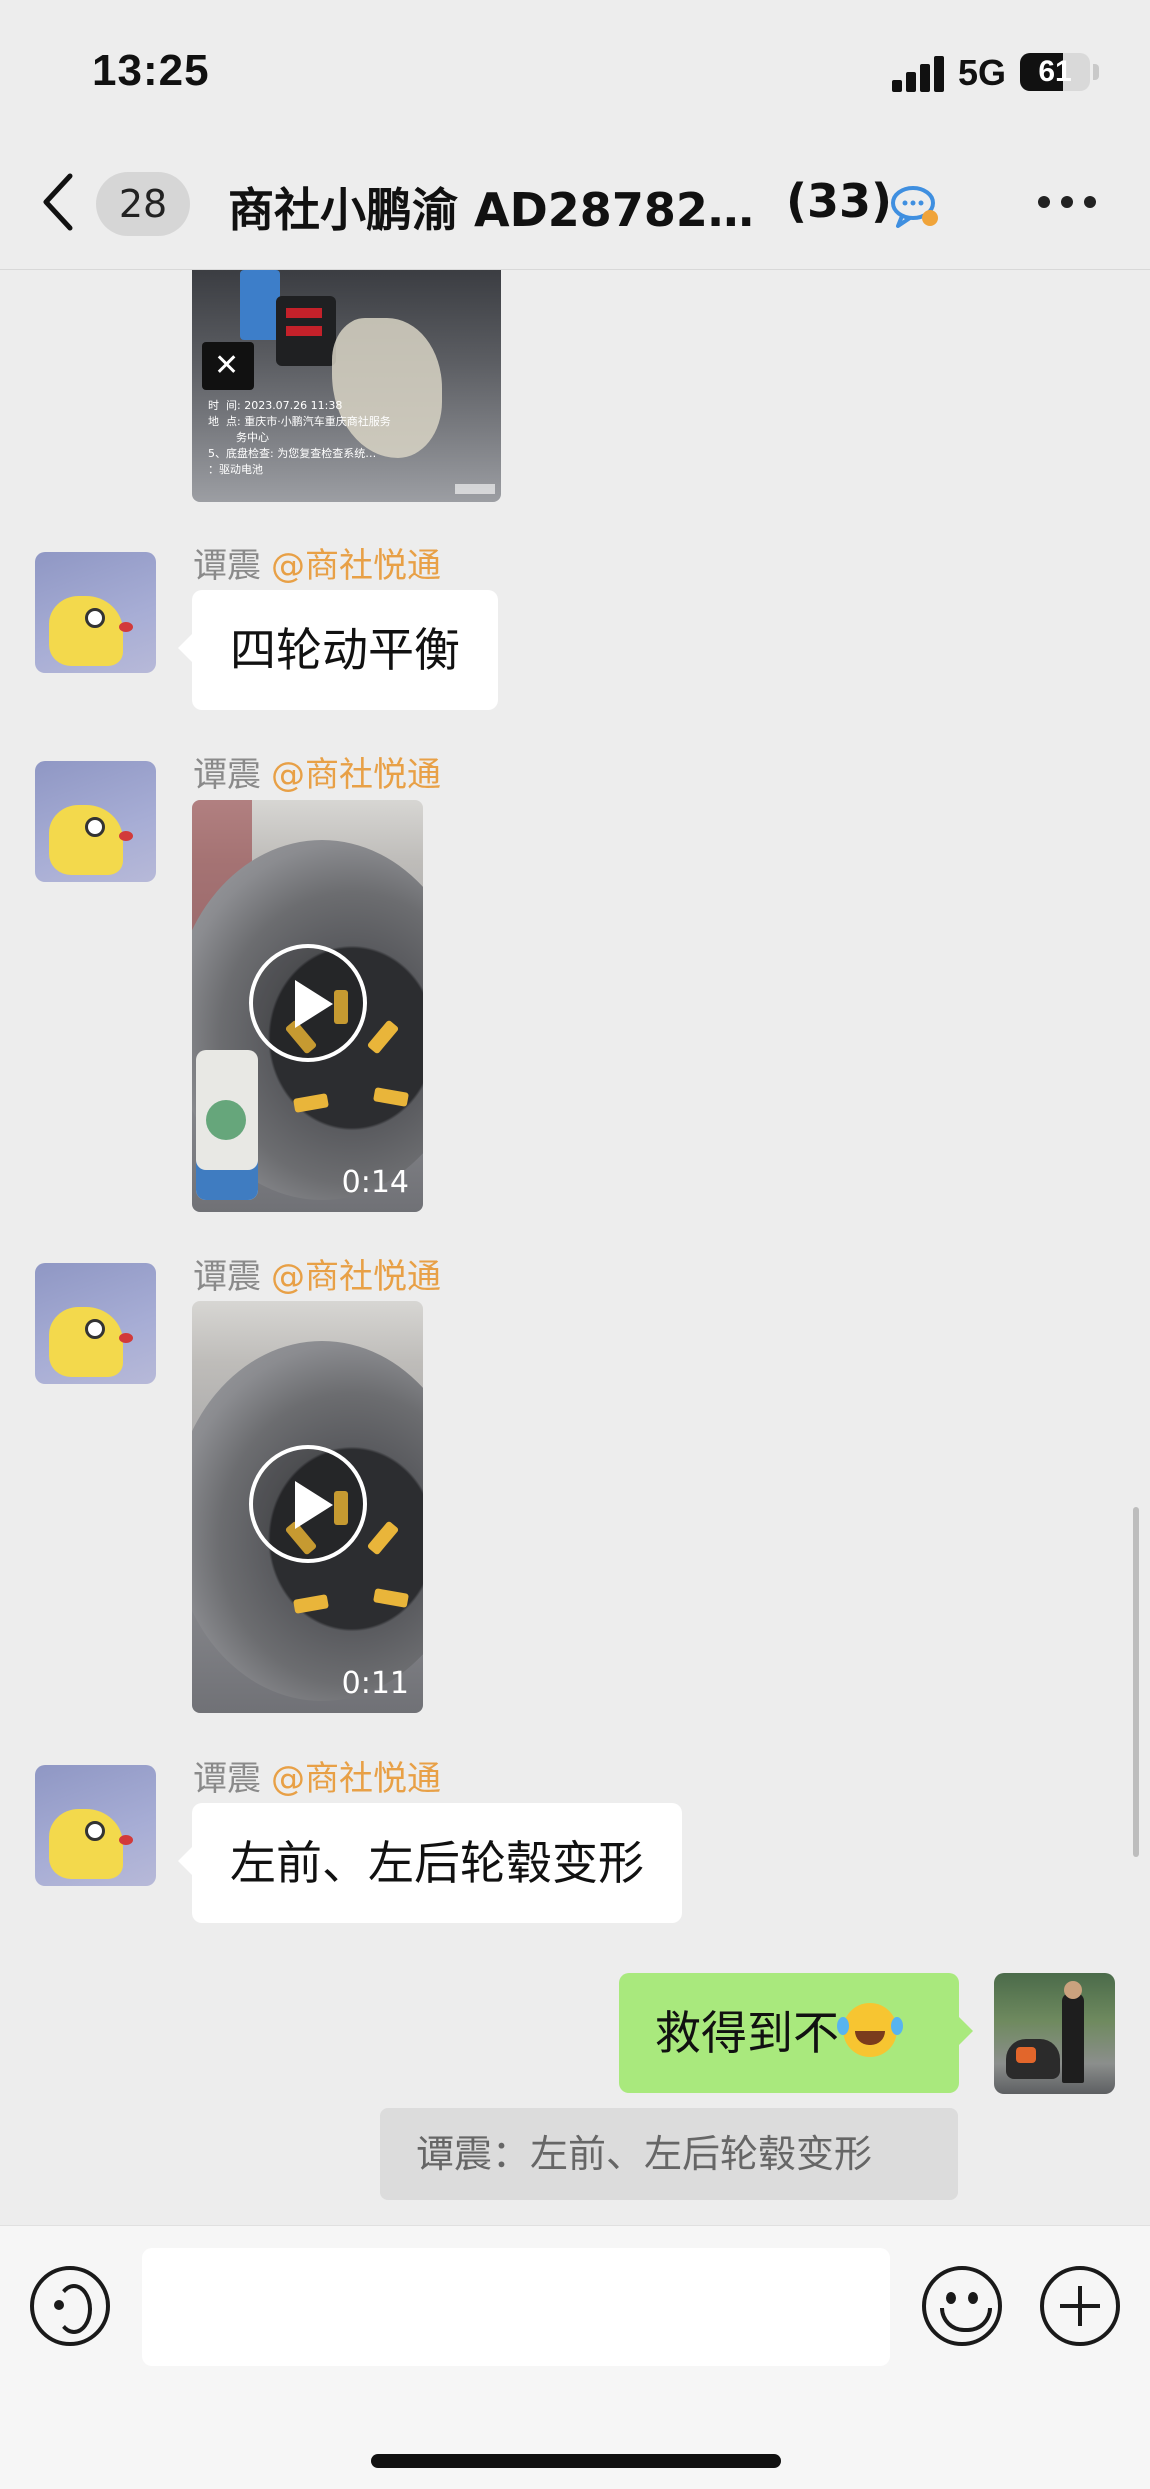  Describe the element at coordinates (260, 305) in the screenshot. I see `spray-can` at that location.